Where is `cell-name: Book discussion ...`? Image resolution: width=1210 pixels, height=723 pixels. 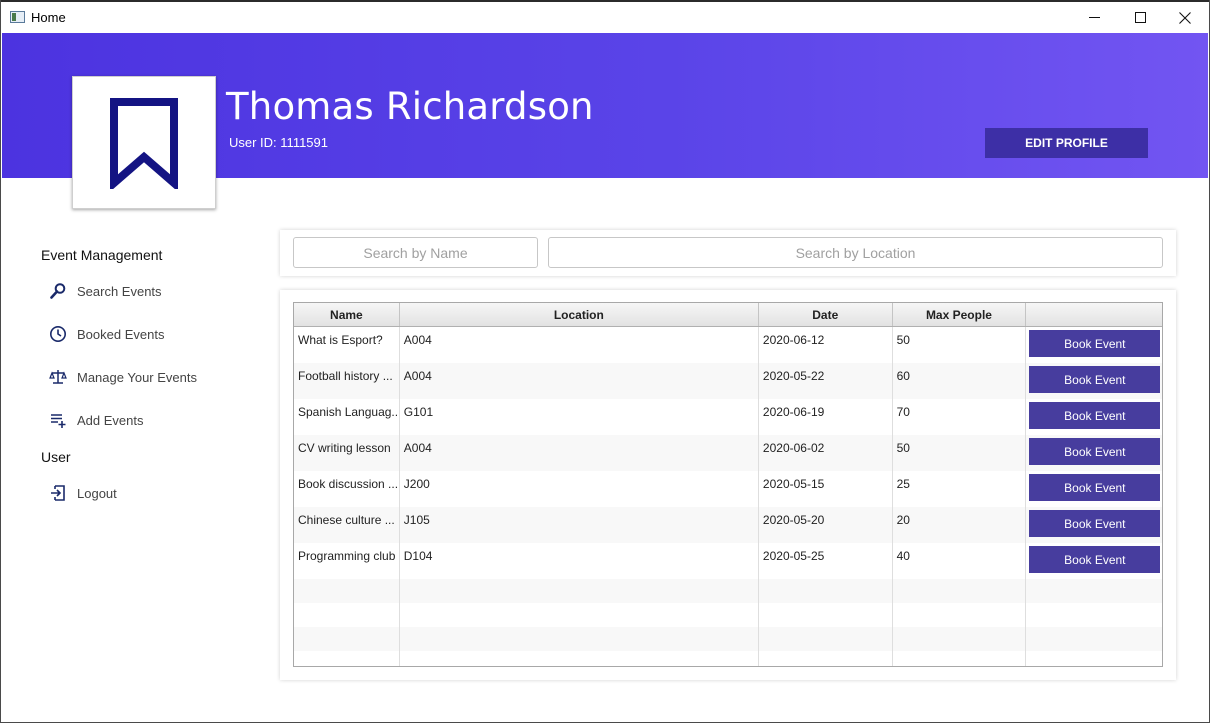
cell-name: Book discussion ... is located at coordinates (347, 489).